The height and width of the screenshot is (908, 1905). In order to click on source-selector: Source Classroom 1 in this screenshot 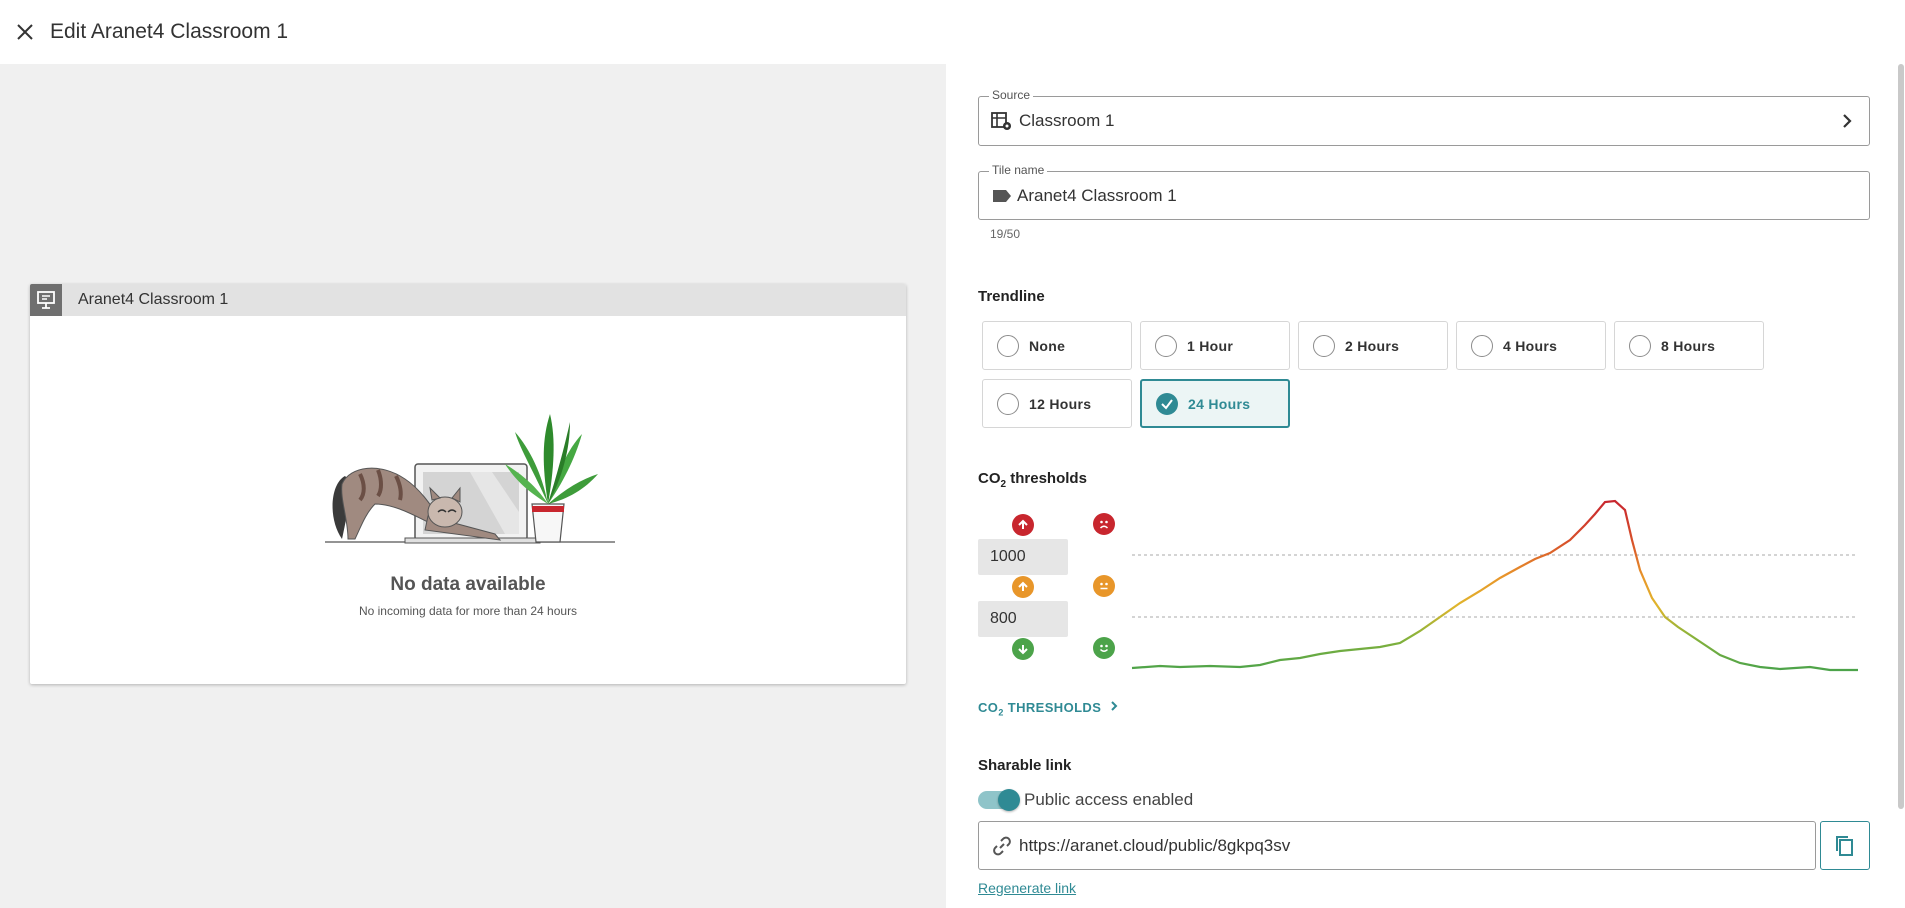, I will do `click(1424, 117)`.